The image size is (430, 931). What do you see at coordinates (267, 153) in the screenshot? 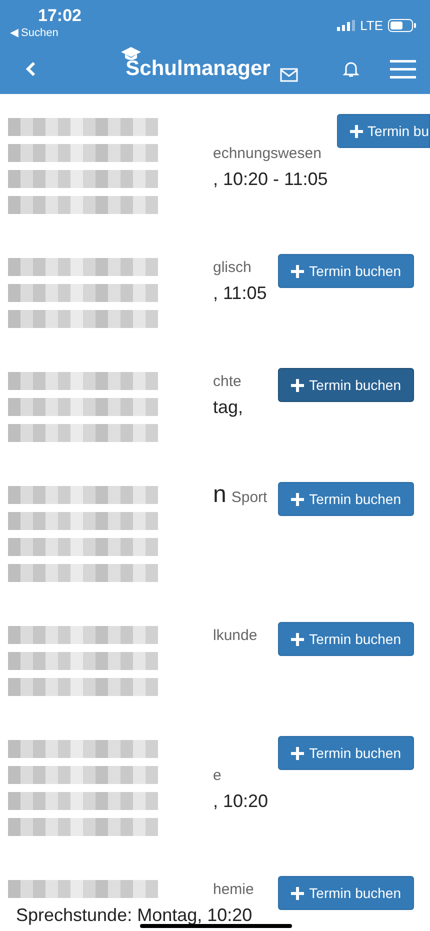
I see `subject-label: echnungswesen` at bounding box center [267, 153].